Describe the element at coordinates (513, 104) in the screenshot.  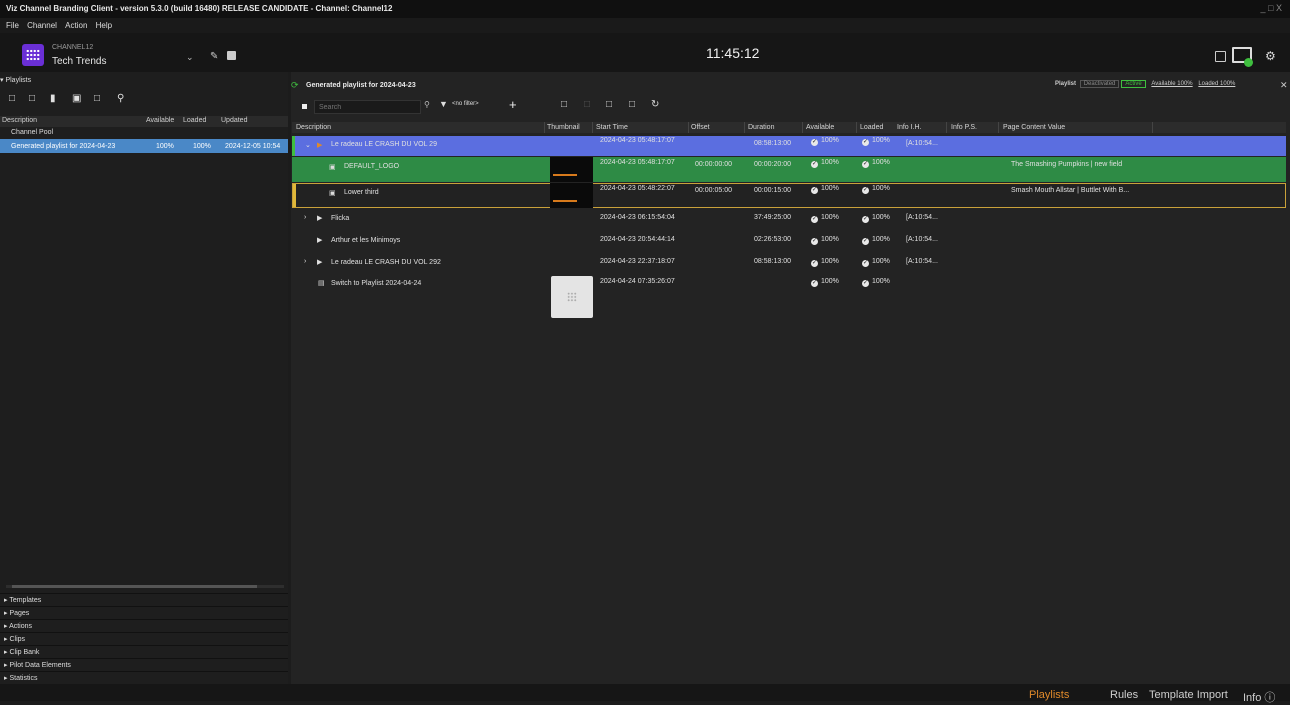
I see `add-icon: +` at that location.